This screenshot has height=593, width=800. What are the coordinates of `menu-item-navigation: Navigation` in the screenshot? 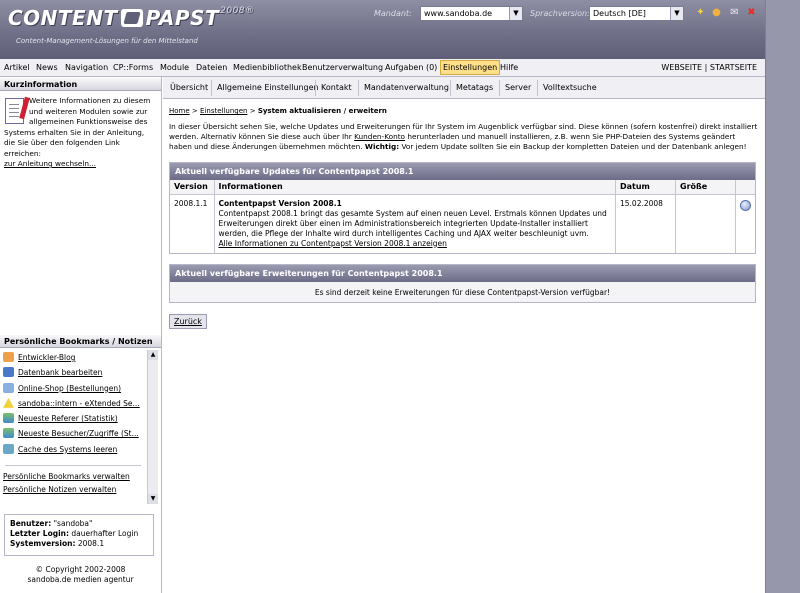 It's located at (86, 67).